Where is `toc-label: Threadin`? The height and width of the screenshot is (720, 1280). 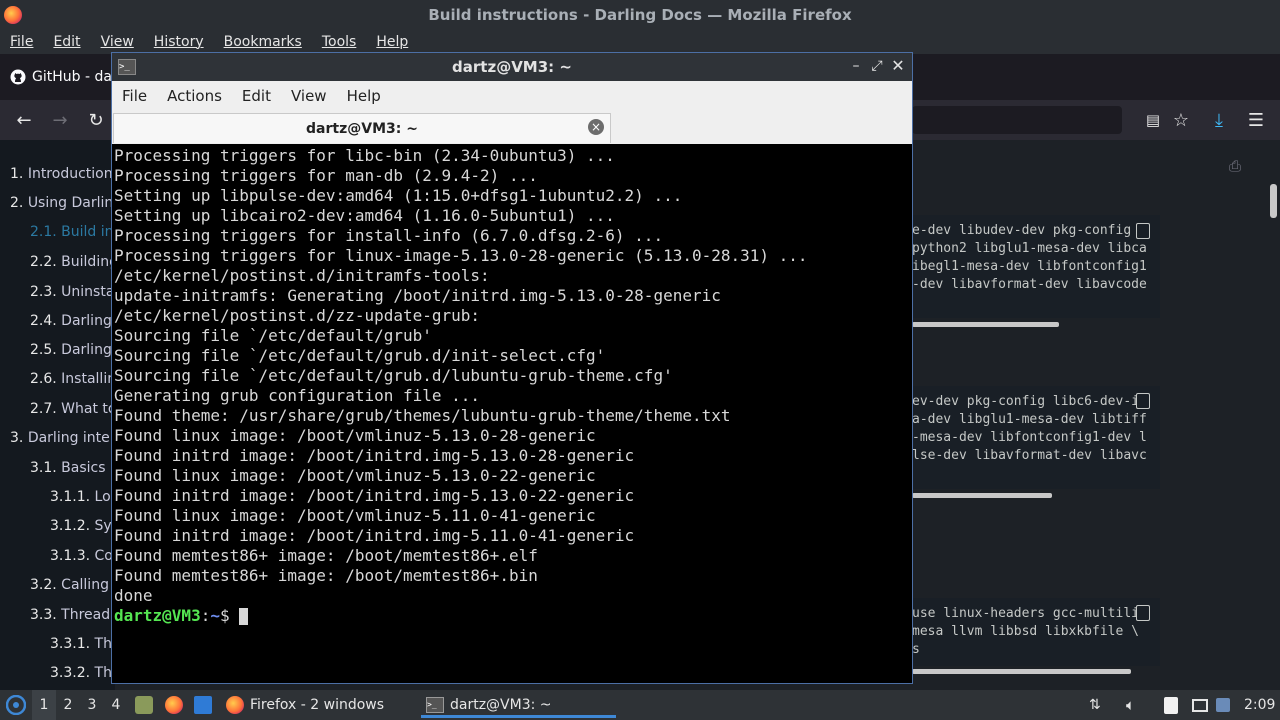 toc-label: Threadin is located at coordinates (88, 615).